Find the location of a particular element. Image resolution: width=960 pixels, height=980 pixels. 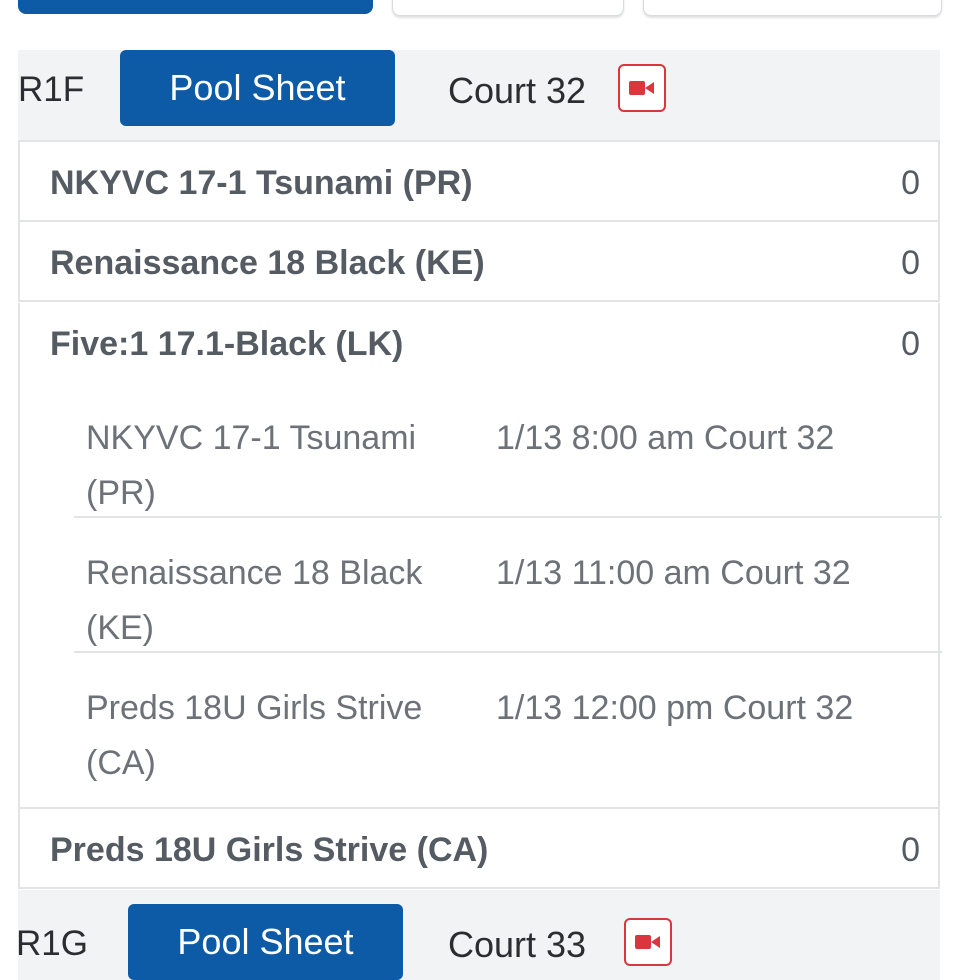

match-time-court: 1/13 8:00 am Court 32 is located at coordinates (665, 438).